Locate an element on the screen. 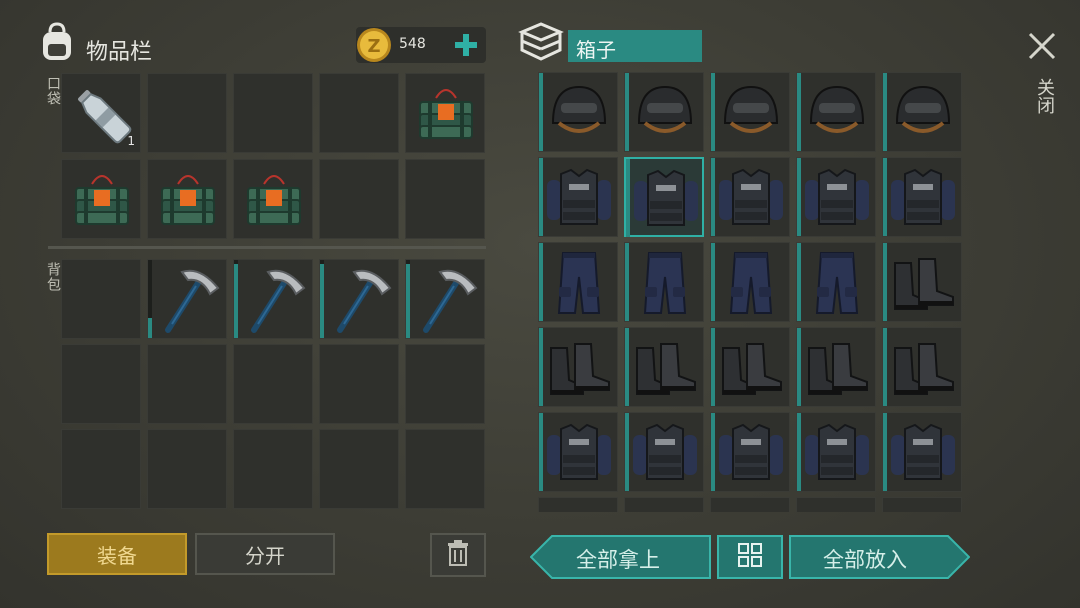 The width and height of the screenshot is (1080, 608). split-button-label: 分开 is located at coordinates (265, 555).